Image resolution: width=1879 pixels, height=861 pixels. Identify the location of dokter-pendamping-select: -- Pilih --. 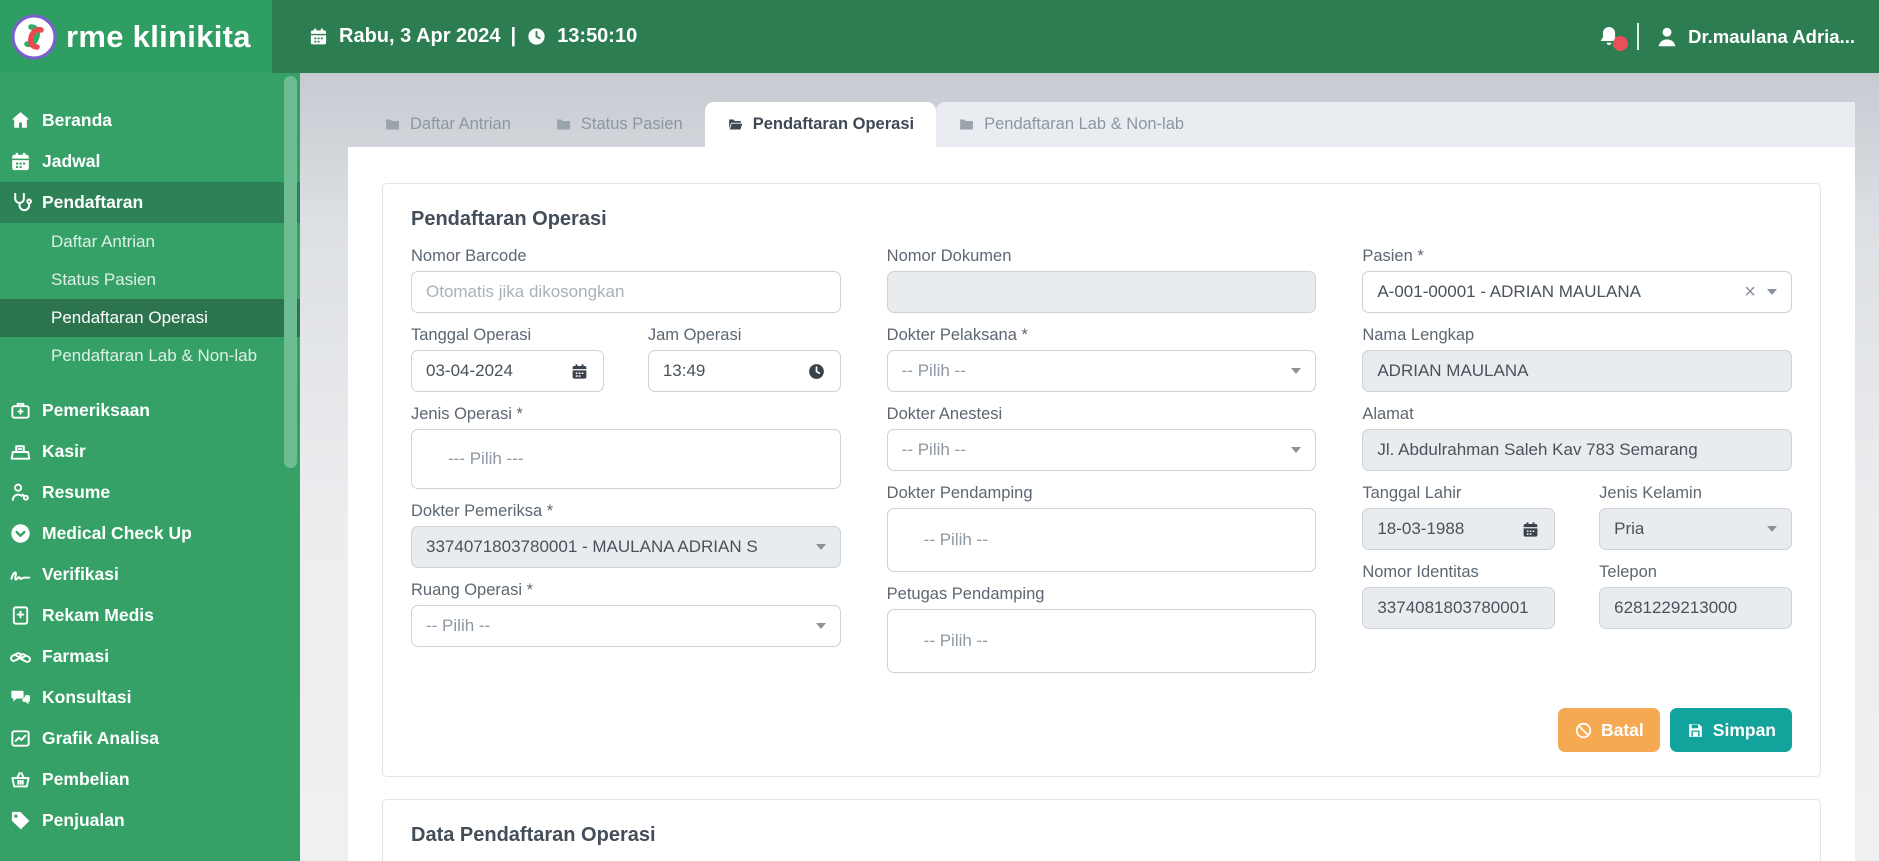
(1101, 540).